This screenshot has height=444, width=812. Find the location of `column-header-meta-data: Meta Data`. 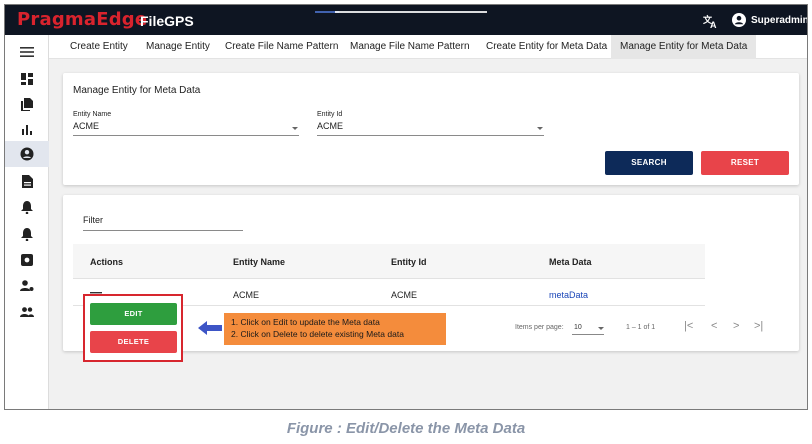

column-header-meta-data: Meta Data is located at coordinates (570, 262).